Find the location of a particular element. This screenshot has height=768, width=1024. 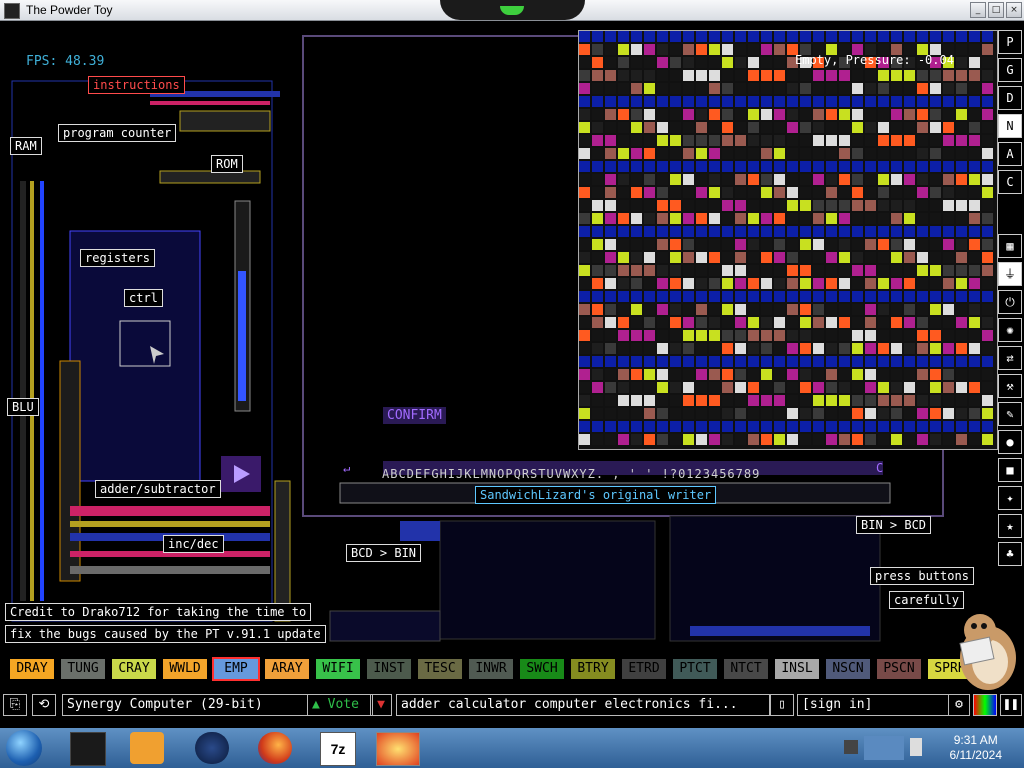

label-adder-subtractor: adder/subtractor is located at coordinates (158, 489).